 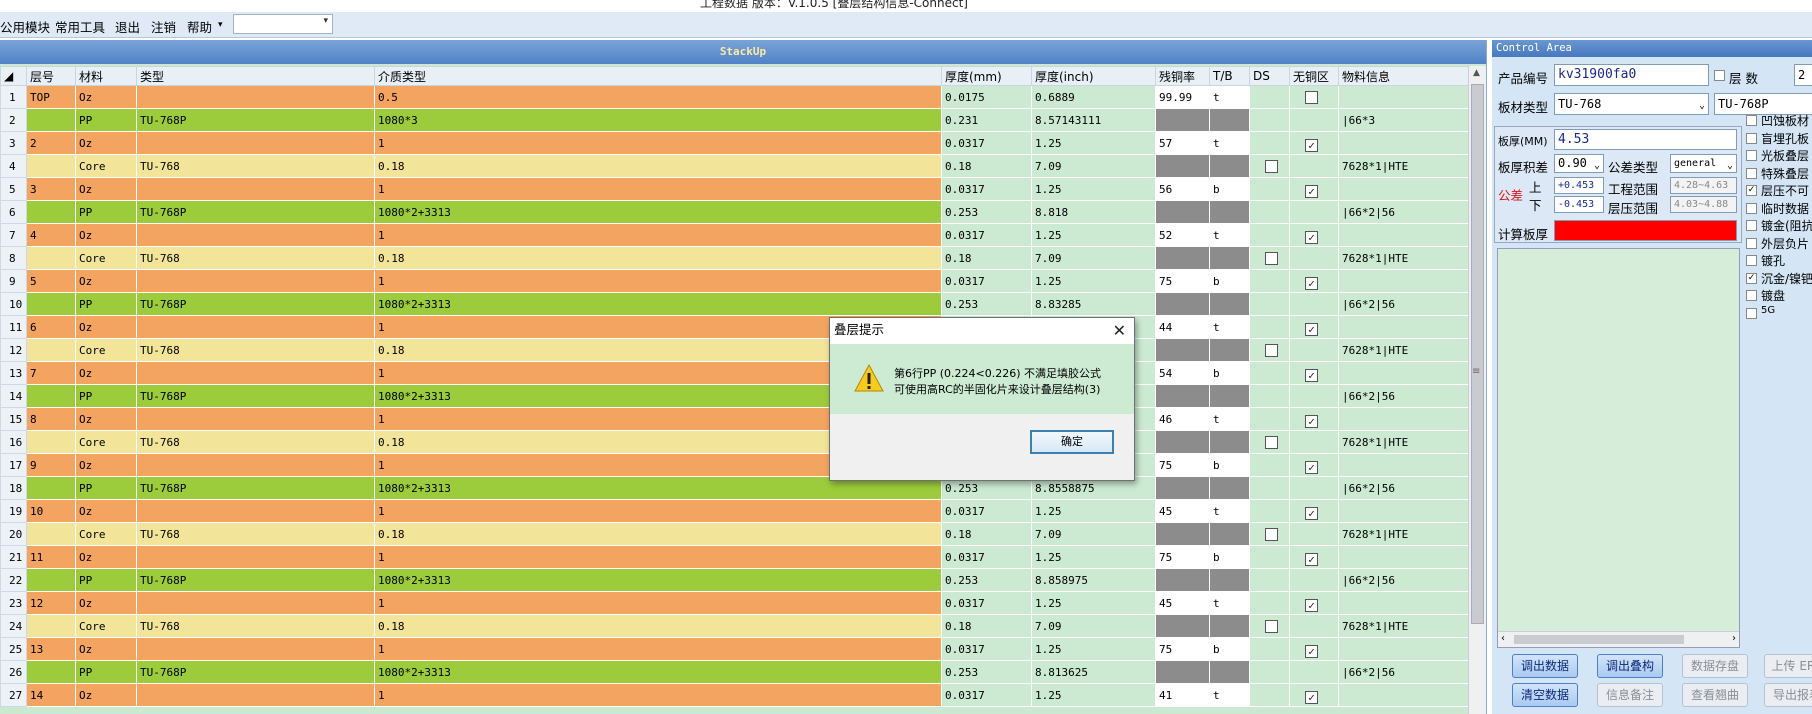 What do you see at coordinates (1785, 208) in the screenshot?
I see `option-label: 临时数据` at bounding box center [1785, 208].